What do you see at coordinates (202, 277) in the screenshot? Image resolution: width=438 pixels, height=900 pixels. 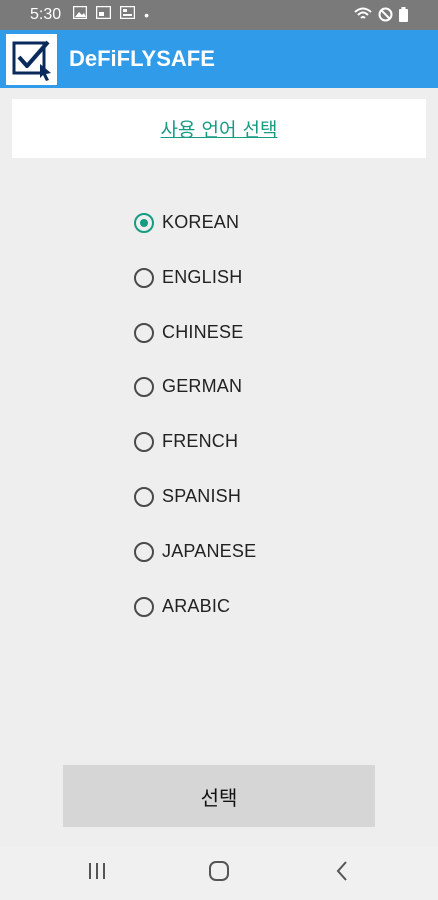 I see `radio-label: ENGLISH` at bounding box center [202, 277].